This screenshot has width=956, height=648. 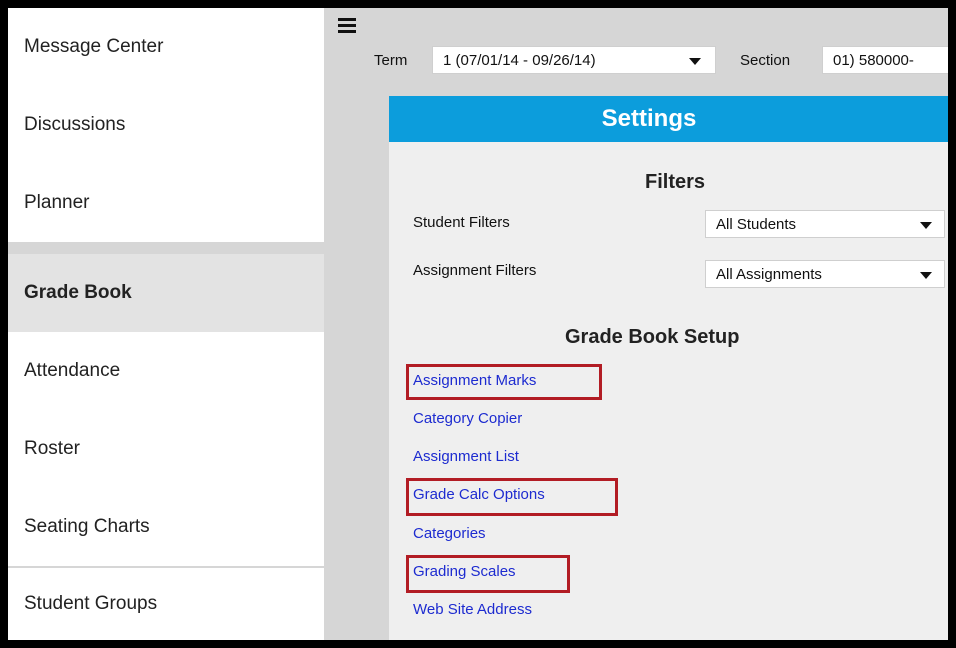 I want to click on settings-header: Settings, so click(x=668, y=119).